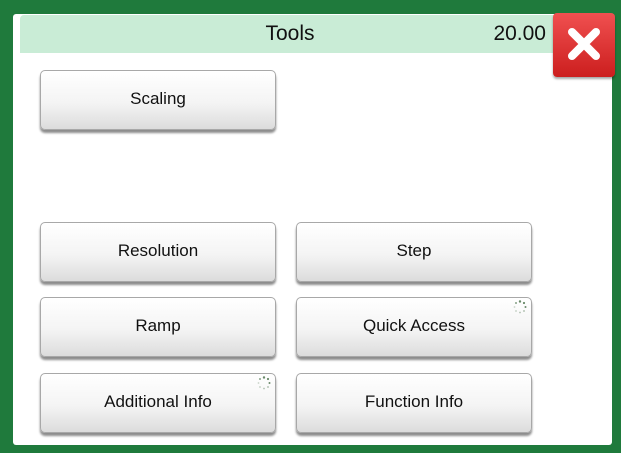 The width and height of the screenshot is (621, 453). I want to click on quick-access-button: Quick Access, so click(414, 327).